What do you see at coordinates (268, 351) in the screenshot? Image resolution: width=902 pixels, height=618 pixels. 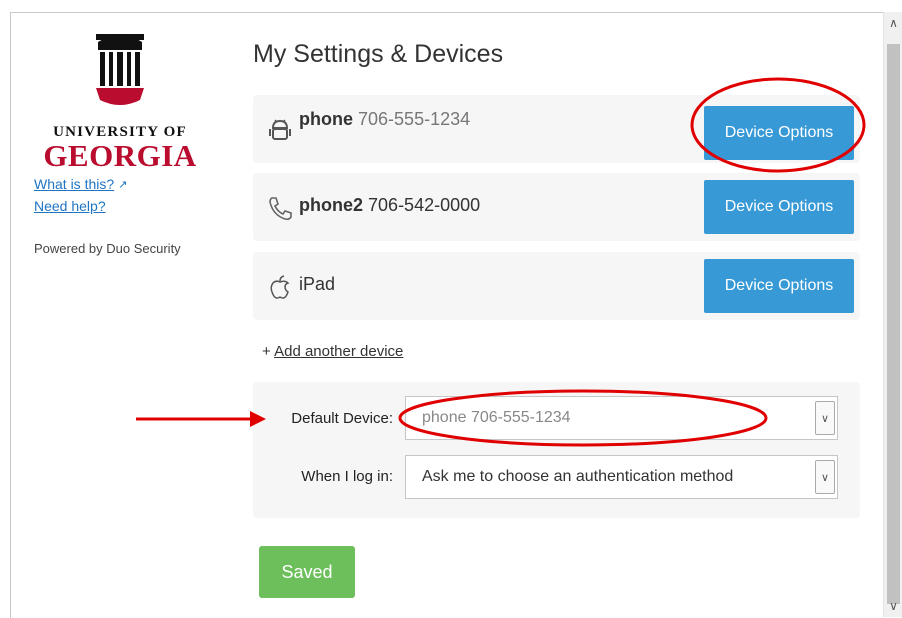 I see `add-device-prefix: +` at bounding box center [268, 351].